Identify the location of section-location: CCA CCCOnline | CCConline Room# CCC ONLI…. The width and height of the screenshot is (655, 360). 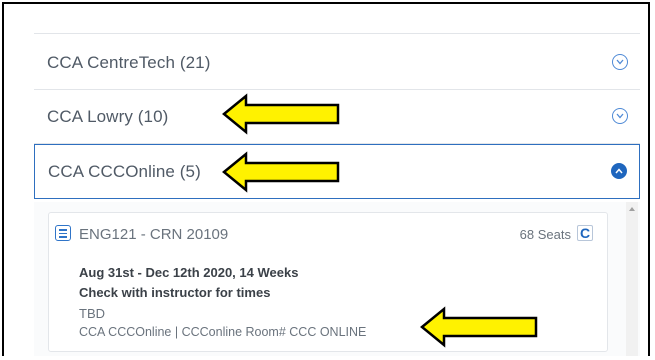
(223, 332).